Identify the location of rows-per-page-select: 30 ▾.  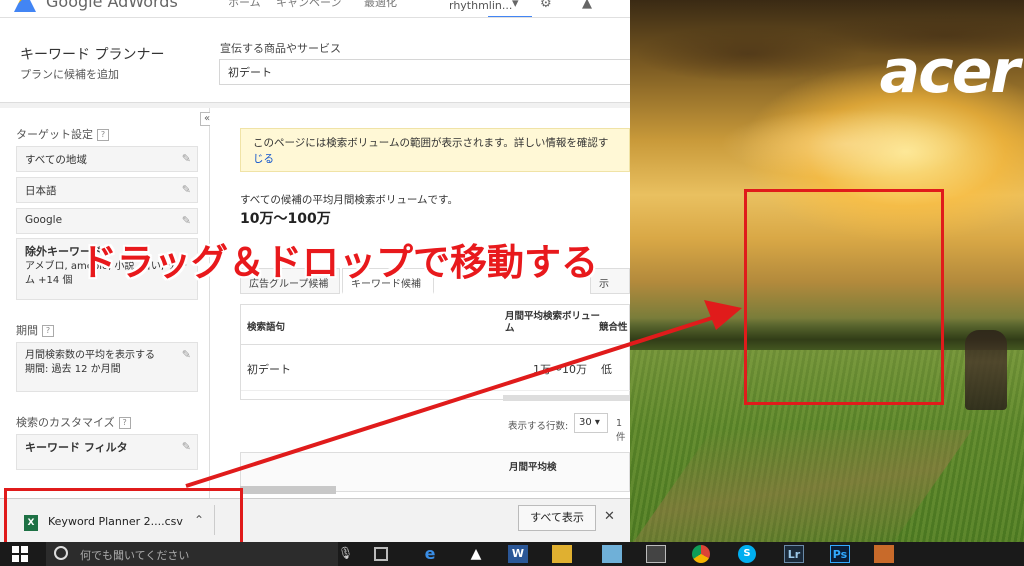
(591, 423).